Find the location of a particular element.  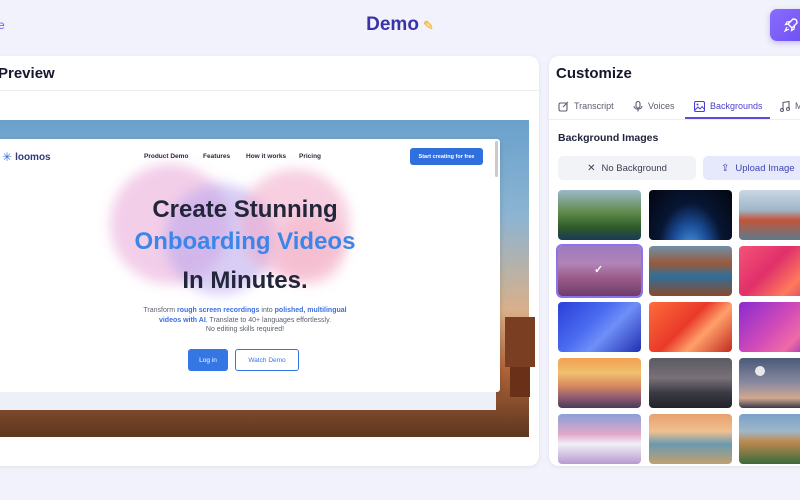

microphone-icon is located at coordinates (638, 106).